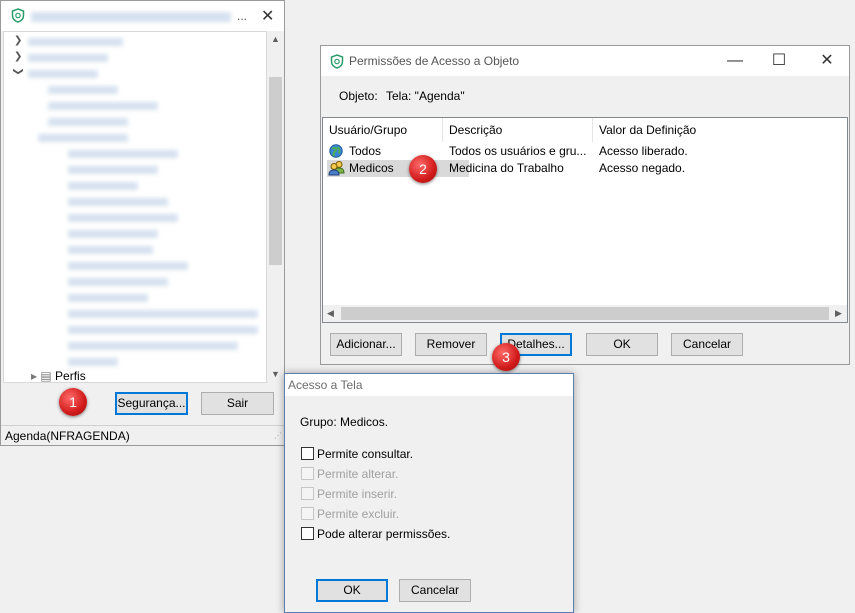 The image size is (855, 613). Describe the element at coordinates (142, 435) in the screenshot. I see `status-bar: Agenda(NFRAGENDA) ⋰` at that location.